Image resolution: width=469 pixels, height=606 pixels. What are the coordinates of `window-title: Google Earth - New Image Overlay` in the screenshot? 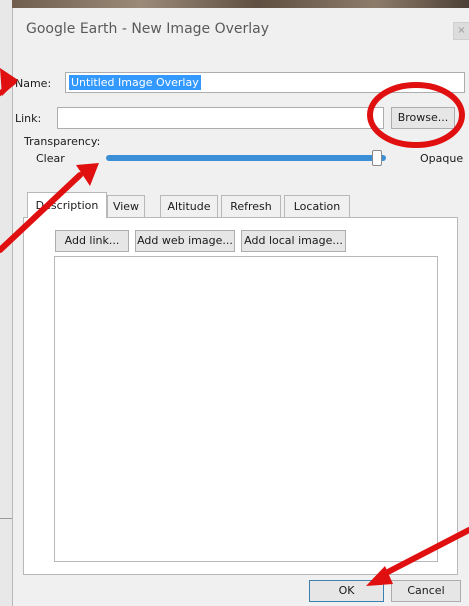 It's located at (148, 29).